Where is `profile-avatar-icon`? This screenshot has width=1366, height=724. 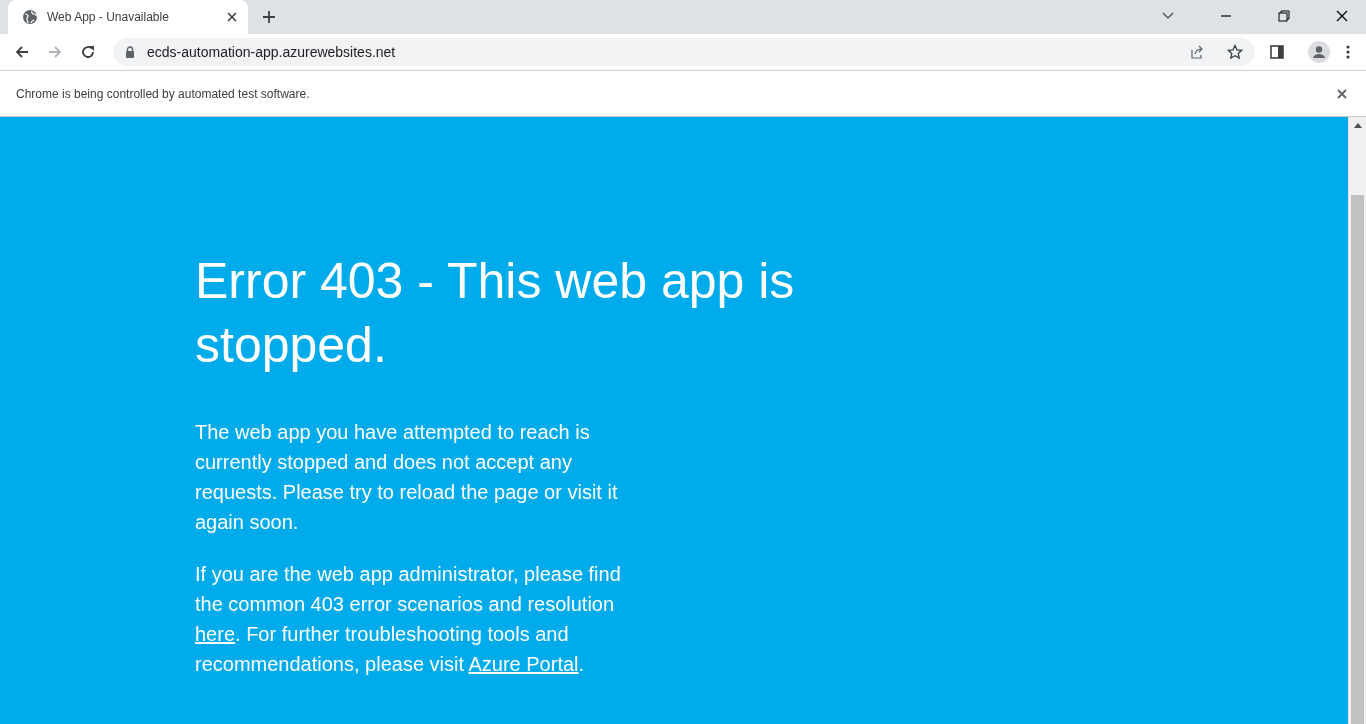
profile-avatar-icon is located at coordinates (1319, 52).